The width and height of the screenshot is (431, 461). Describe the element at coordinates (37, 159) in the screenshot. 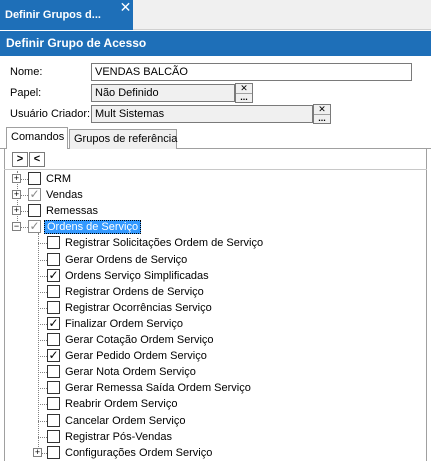

I see `collapse-all-button: <` at that location.